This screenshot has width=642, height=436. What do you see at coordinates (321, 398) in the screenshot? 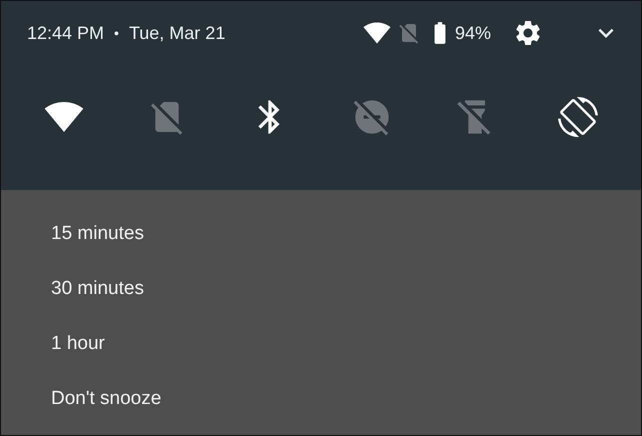
I see `snooze-option: Don't snooze` at bounding box center [321, 398].